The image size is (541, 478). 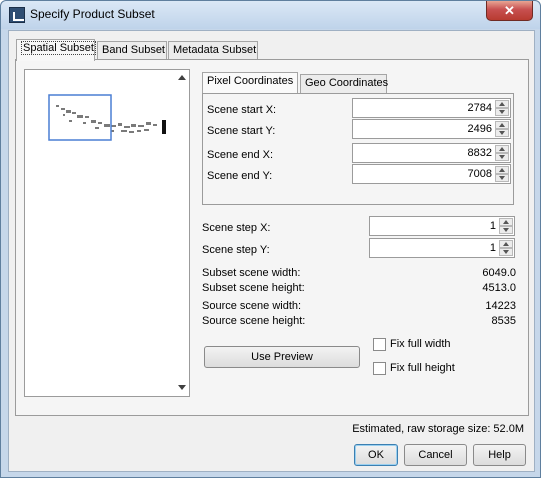 What do you see at coordinates (499, 273) in the screenshot?
I see `subset-width-value: 6049.0` at bounding box center [499, 273].